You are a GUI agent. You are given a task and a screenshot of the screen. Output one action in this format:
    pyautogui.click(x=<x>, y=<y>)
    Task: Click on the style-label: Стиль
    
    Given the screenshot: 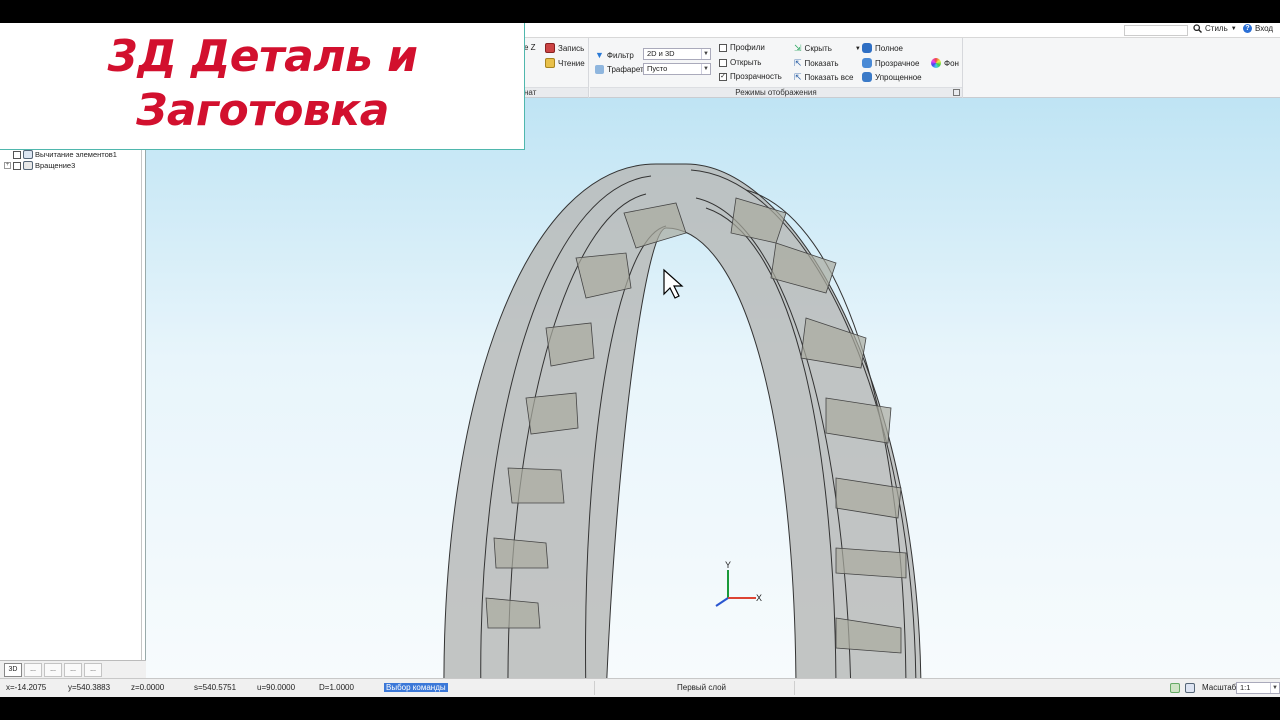 What is the action you would take?
    pyautogui.click(x=1216, y=28)
    